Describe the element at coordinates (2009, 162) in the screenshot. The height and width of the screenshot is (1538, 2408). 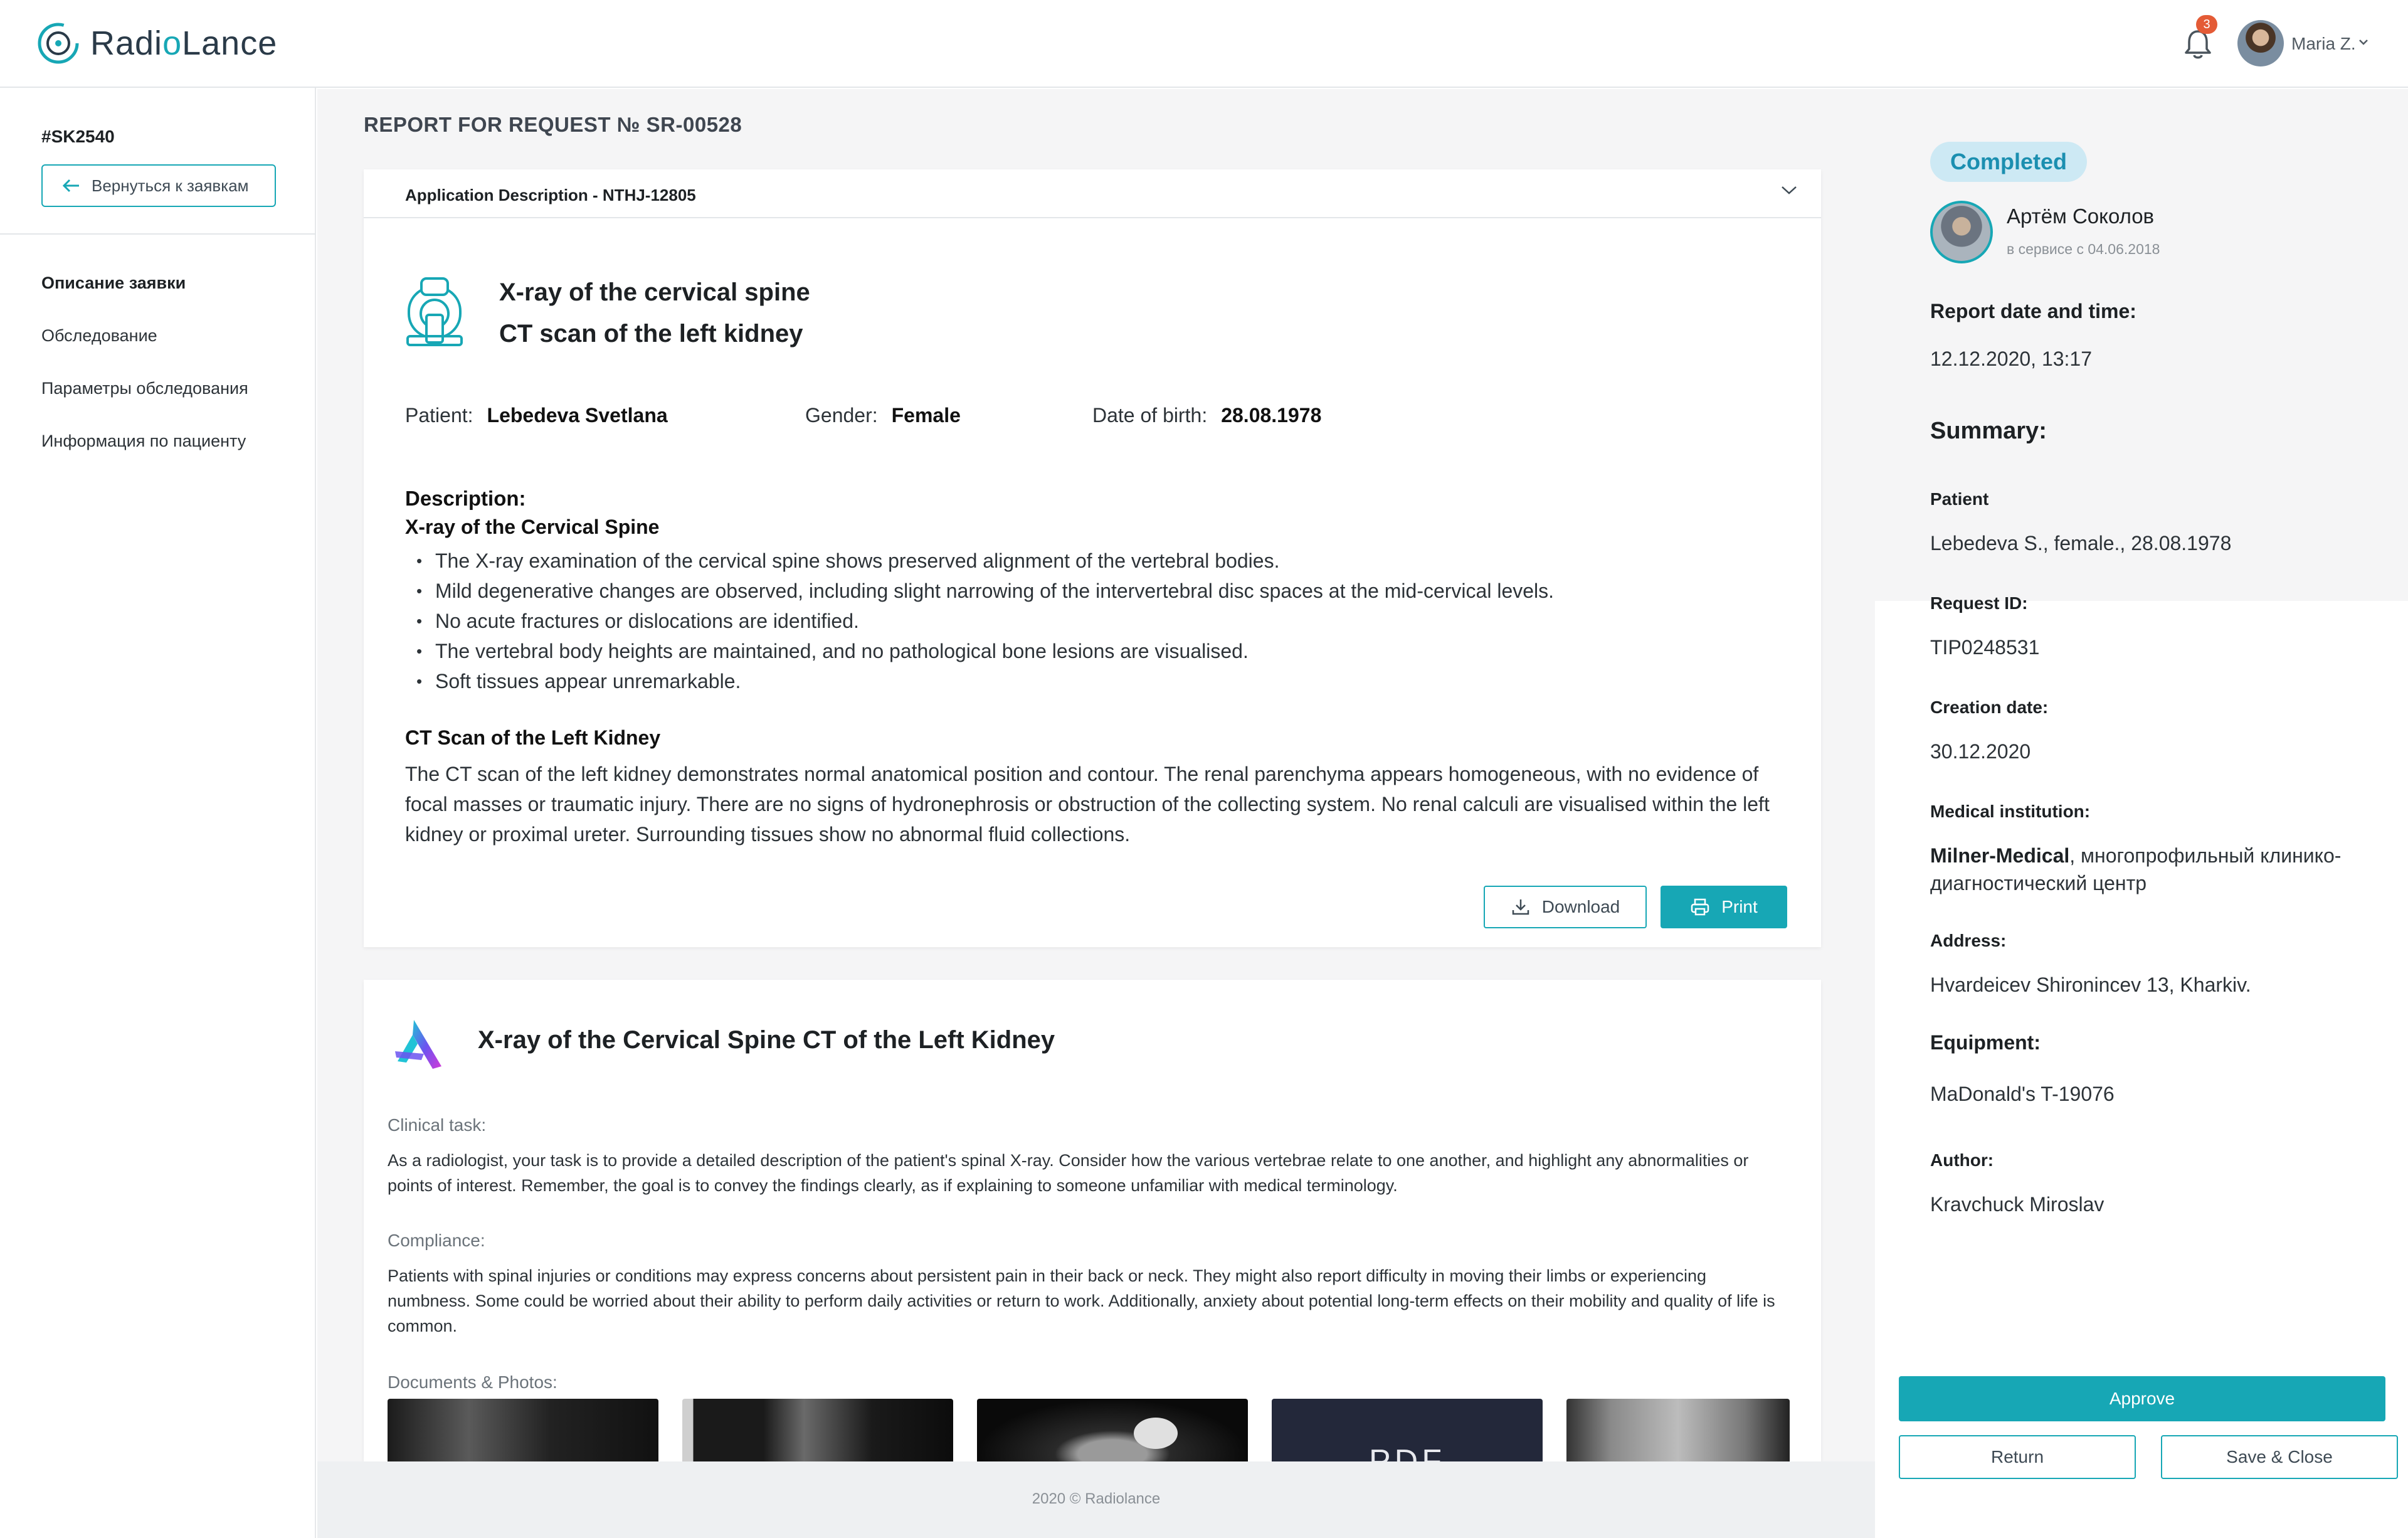
I see `status-badge: Completed` at that location.